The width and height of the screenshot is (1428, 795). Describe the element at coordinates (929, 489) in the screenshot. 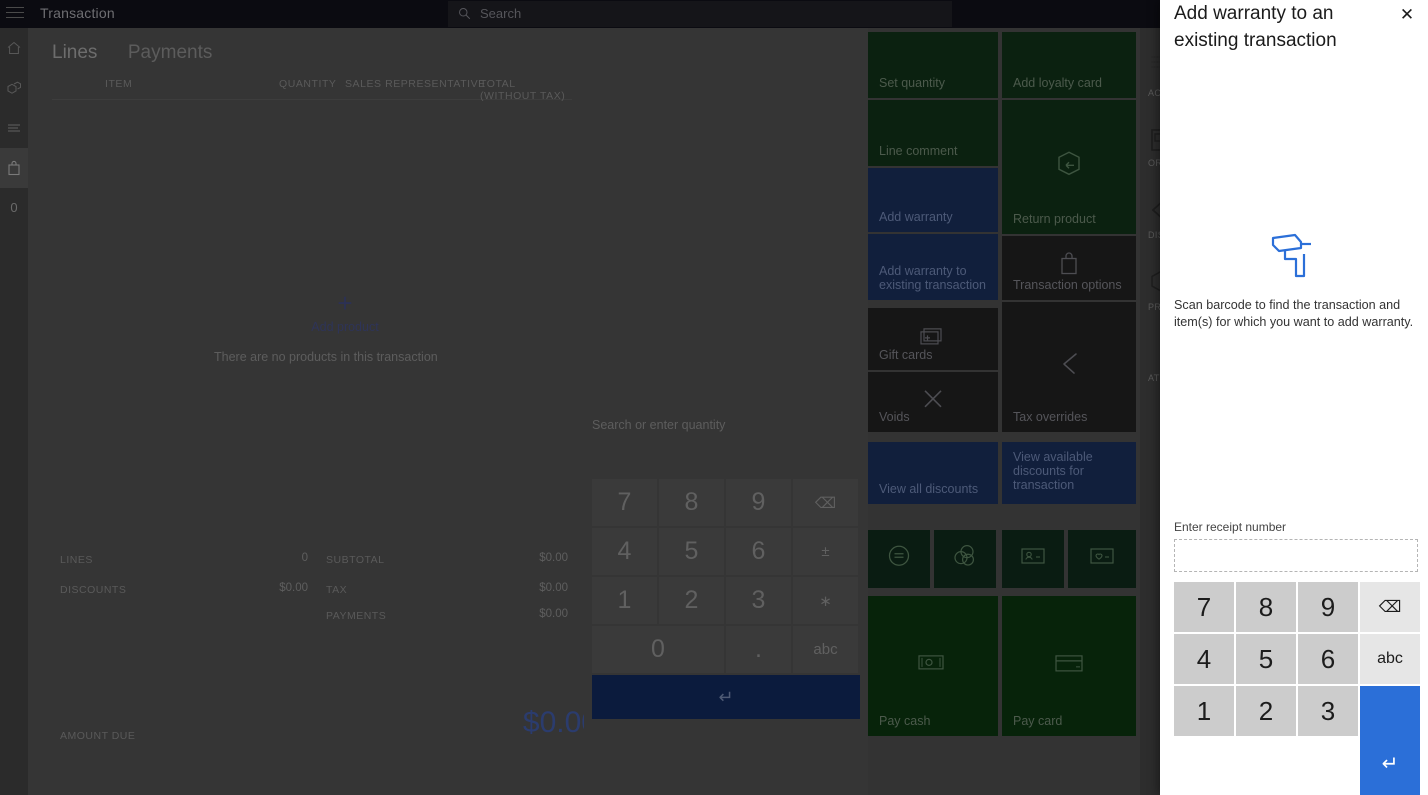

I see `tile-label: View all discounts` at that location.